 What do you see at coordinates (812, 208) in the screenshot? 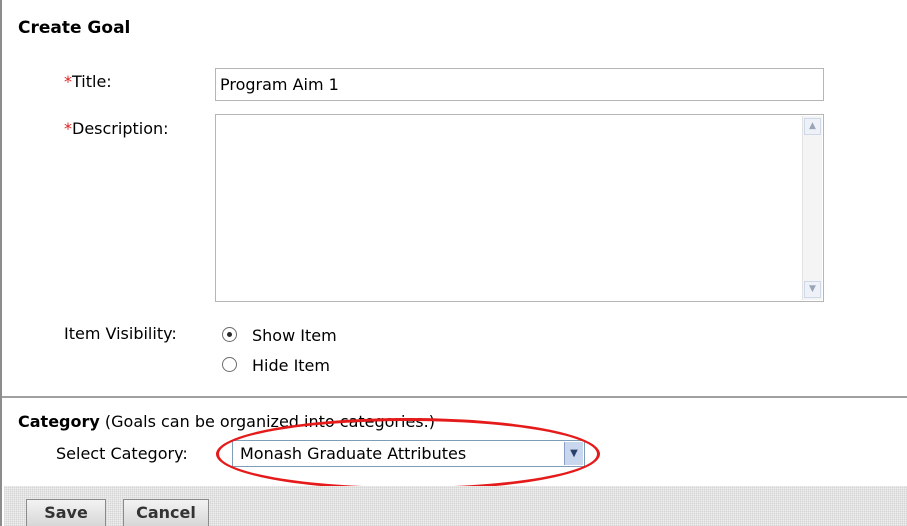
I see `description-scrollbar: ▲ ▼` at bounding box center [812, 208].